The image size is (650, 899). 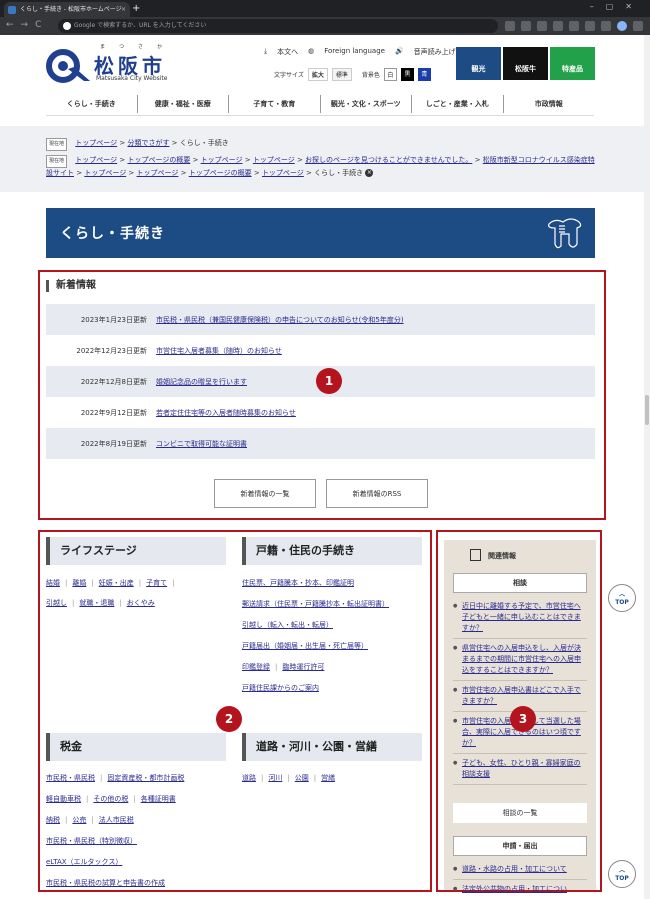 I want to click on bg-blue-button: 青, so click(x=424, y=74).